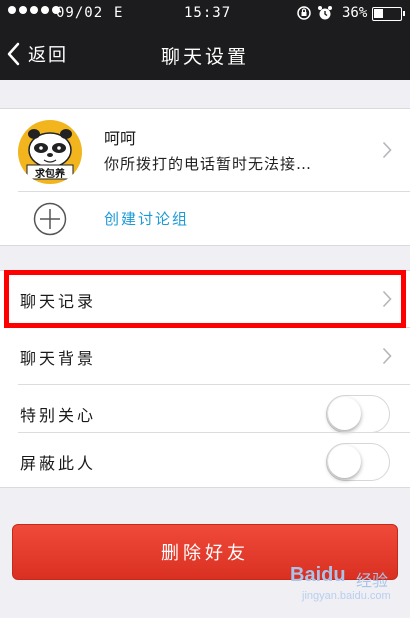 Image resolution: width=410 pixels, height=618 pixels. I want to click on avatar-text: 求包养, so click(50, 174).